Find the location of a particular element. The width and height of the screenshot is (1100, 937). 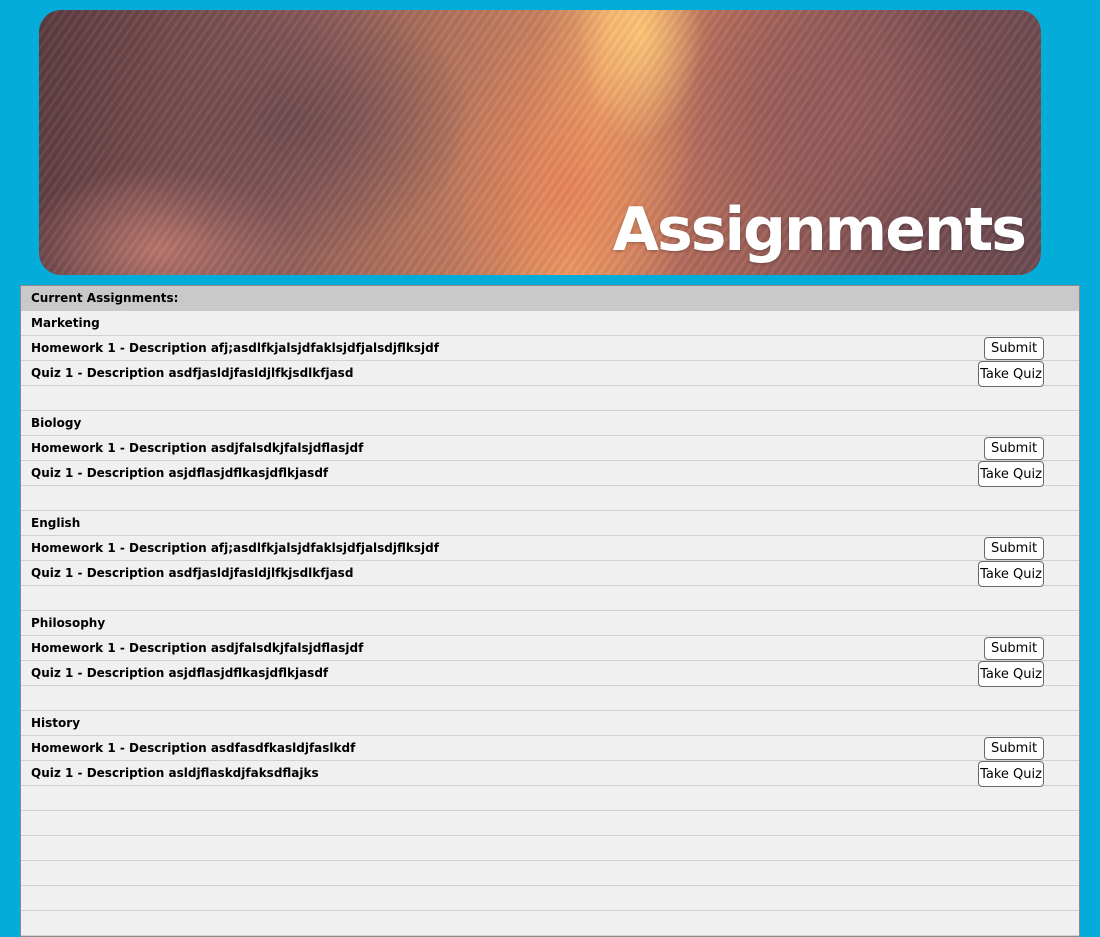

course-name: Philosophy is located at coordinates (68, 623).